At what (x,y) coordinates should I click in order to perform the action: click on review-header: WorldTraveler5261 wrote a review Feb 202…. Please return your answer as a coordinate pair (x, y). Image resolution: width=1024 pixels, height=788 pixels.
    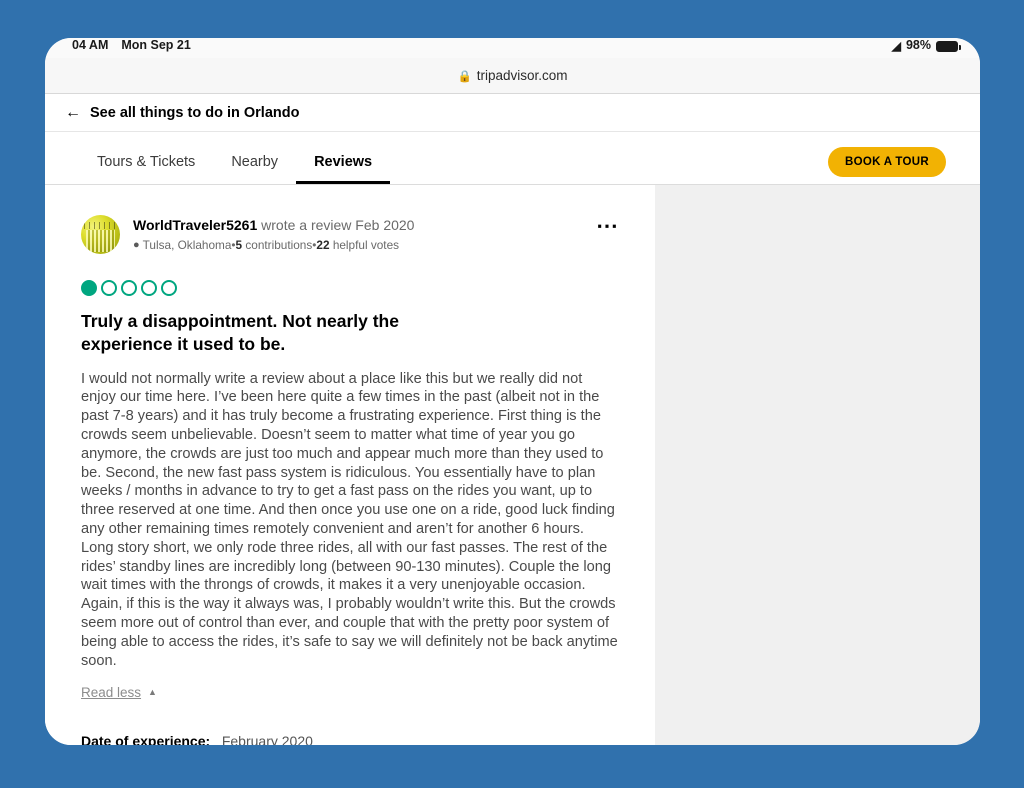
    Looking at the image, I should click on (350, 234).